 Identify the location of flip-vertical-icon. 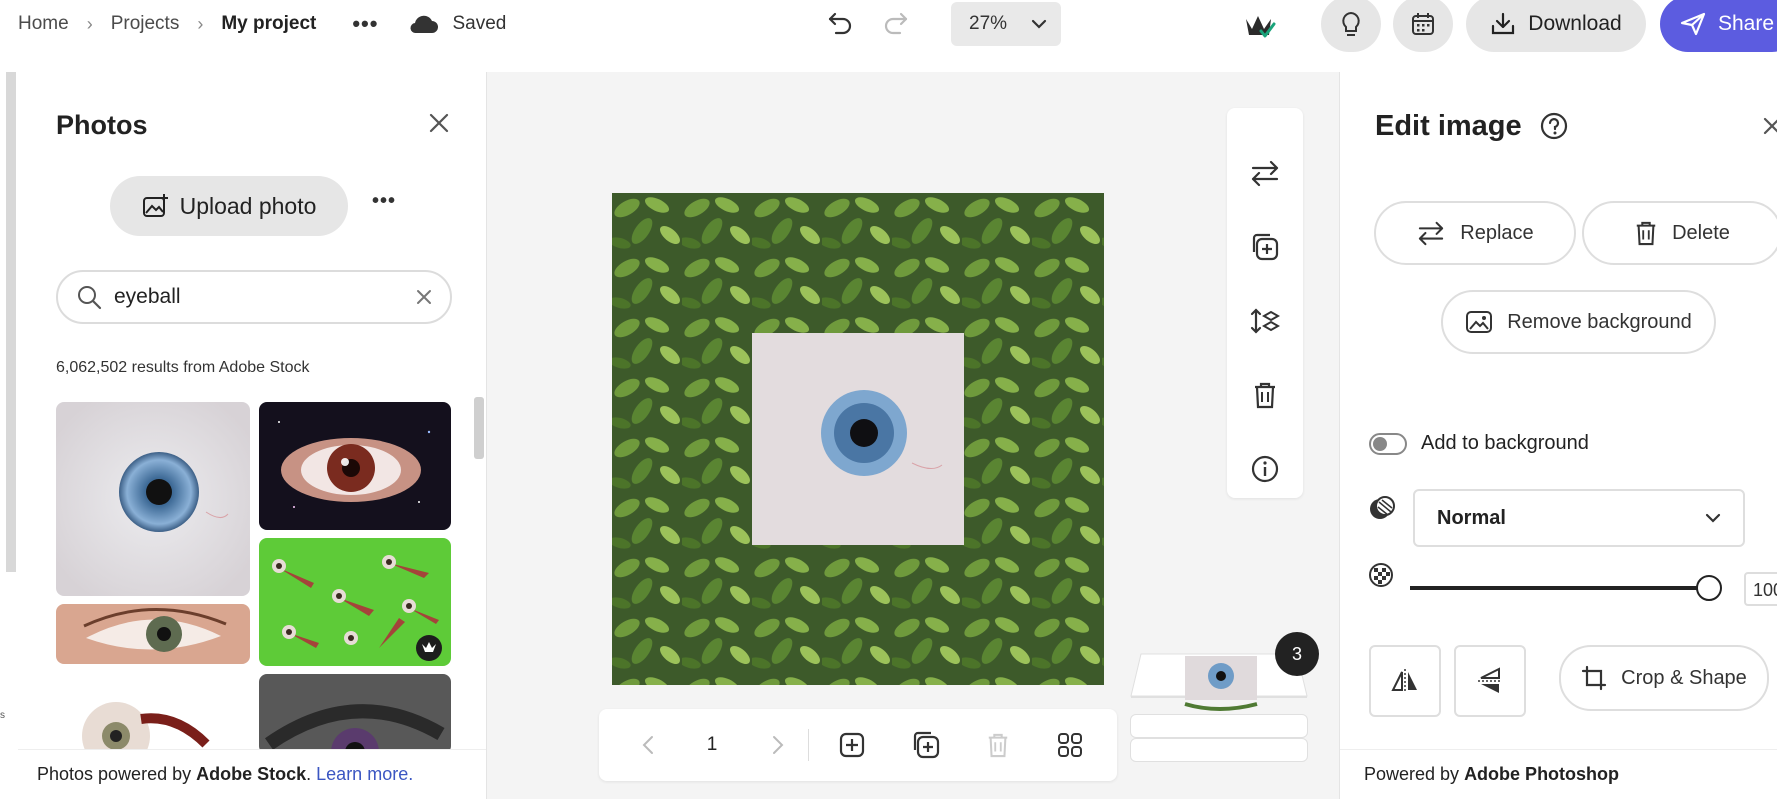
(1490, 680).